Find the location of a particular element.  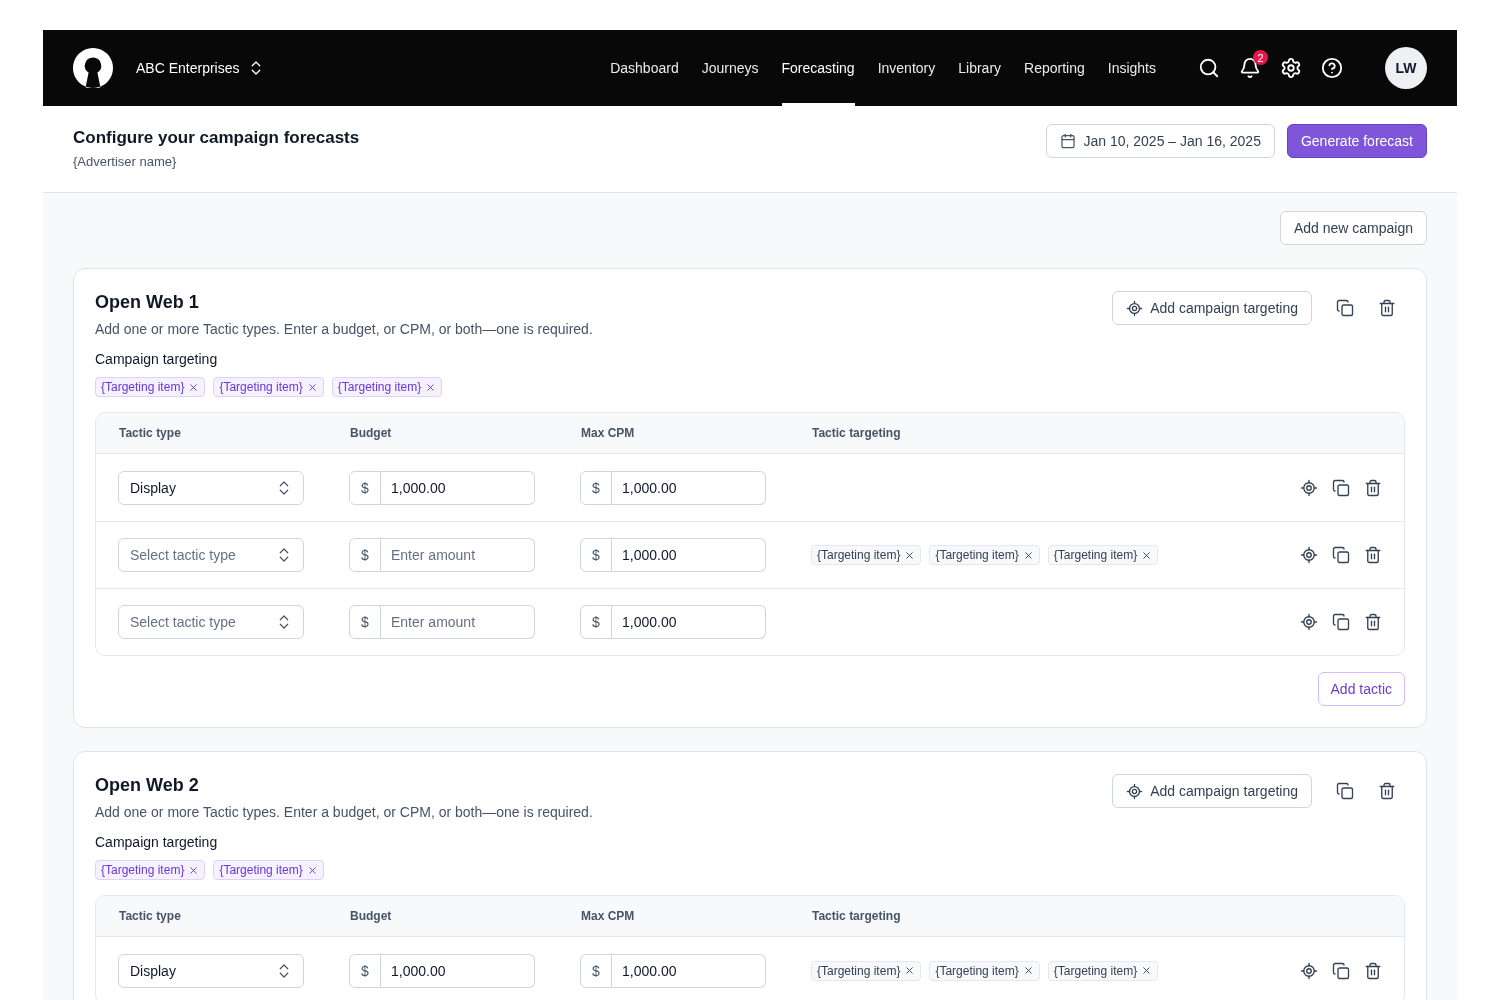

page-title: Configure your campaign forecasts is located at coordinates (216, 138).